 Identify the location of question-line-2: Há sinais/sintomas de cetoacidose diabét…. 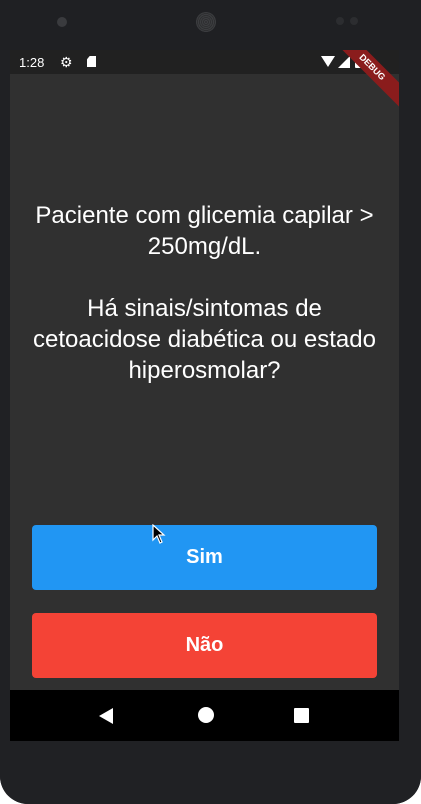
(204, 339).